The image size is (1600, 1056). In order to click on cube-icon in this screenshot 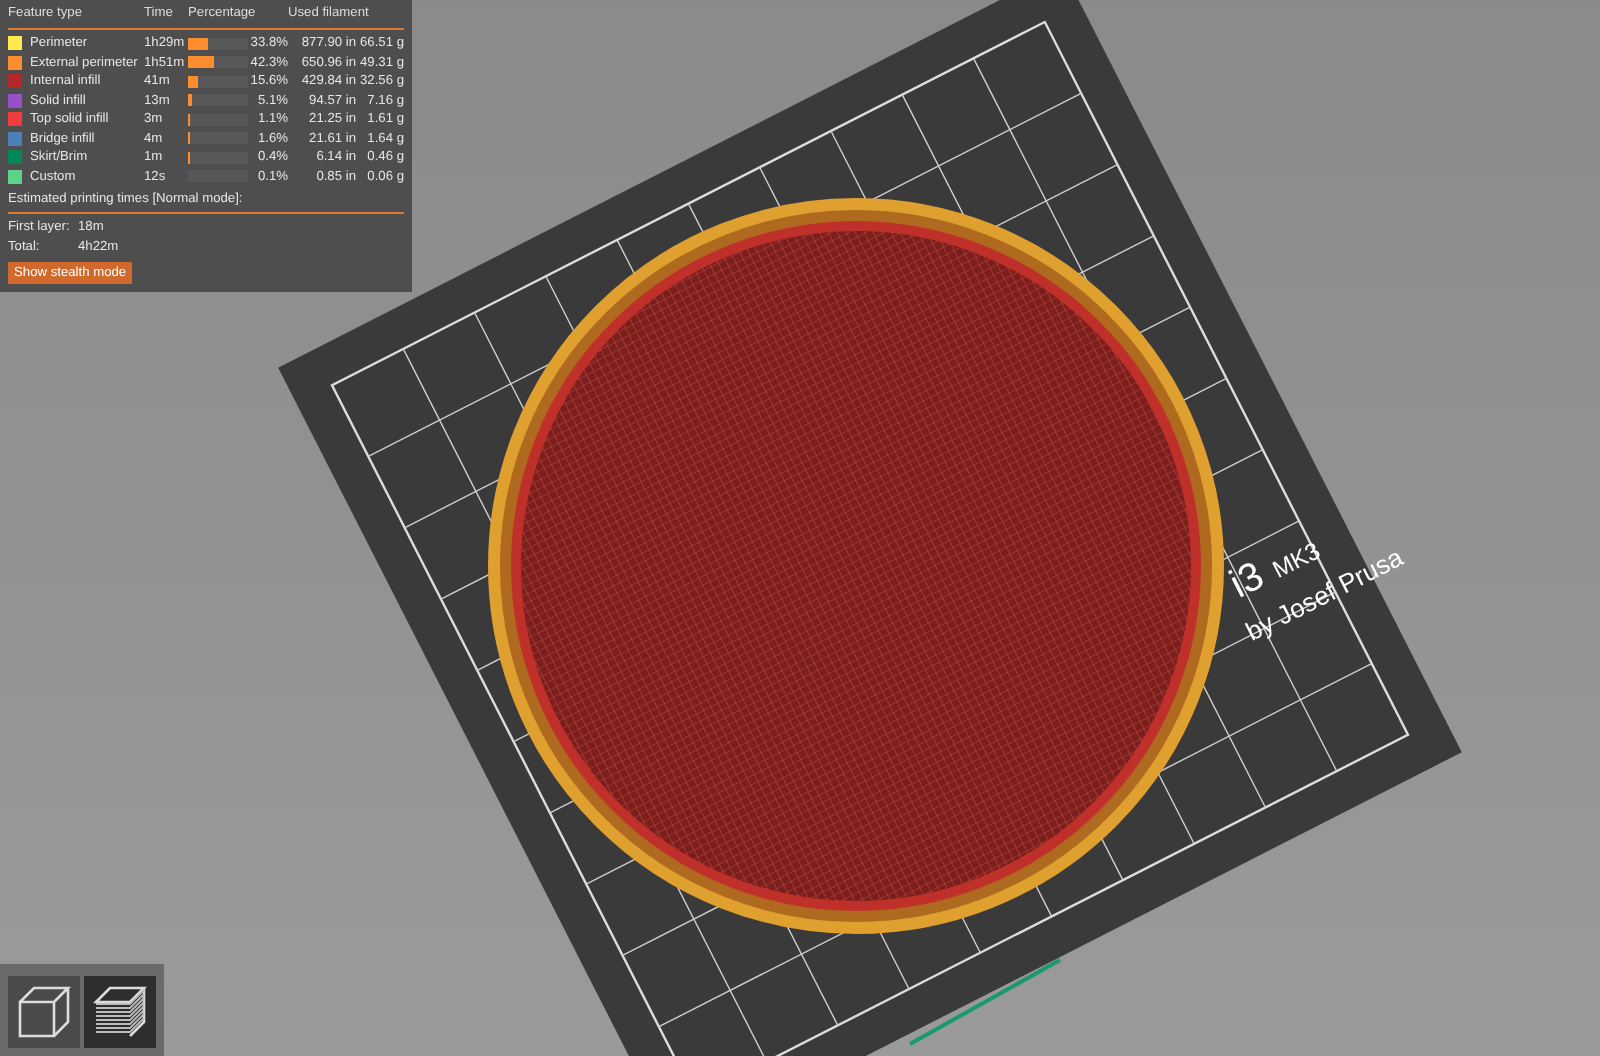, I will do `click(44, 1012)`.